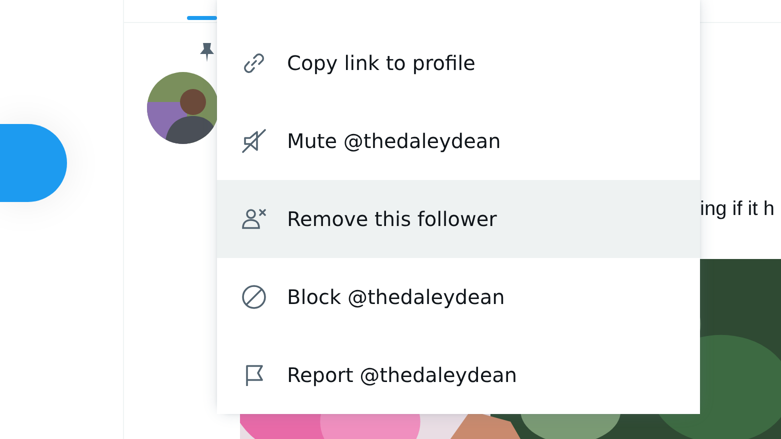 The height and width of the screenshot is (439, 781). Describe the element at coordinates (458, 219) in the screenshot. I see `menu-item: Remove this follower` at that location.